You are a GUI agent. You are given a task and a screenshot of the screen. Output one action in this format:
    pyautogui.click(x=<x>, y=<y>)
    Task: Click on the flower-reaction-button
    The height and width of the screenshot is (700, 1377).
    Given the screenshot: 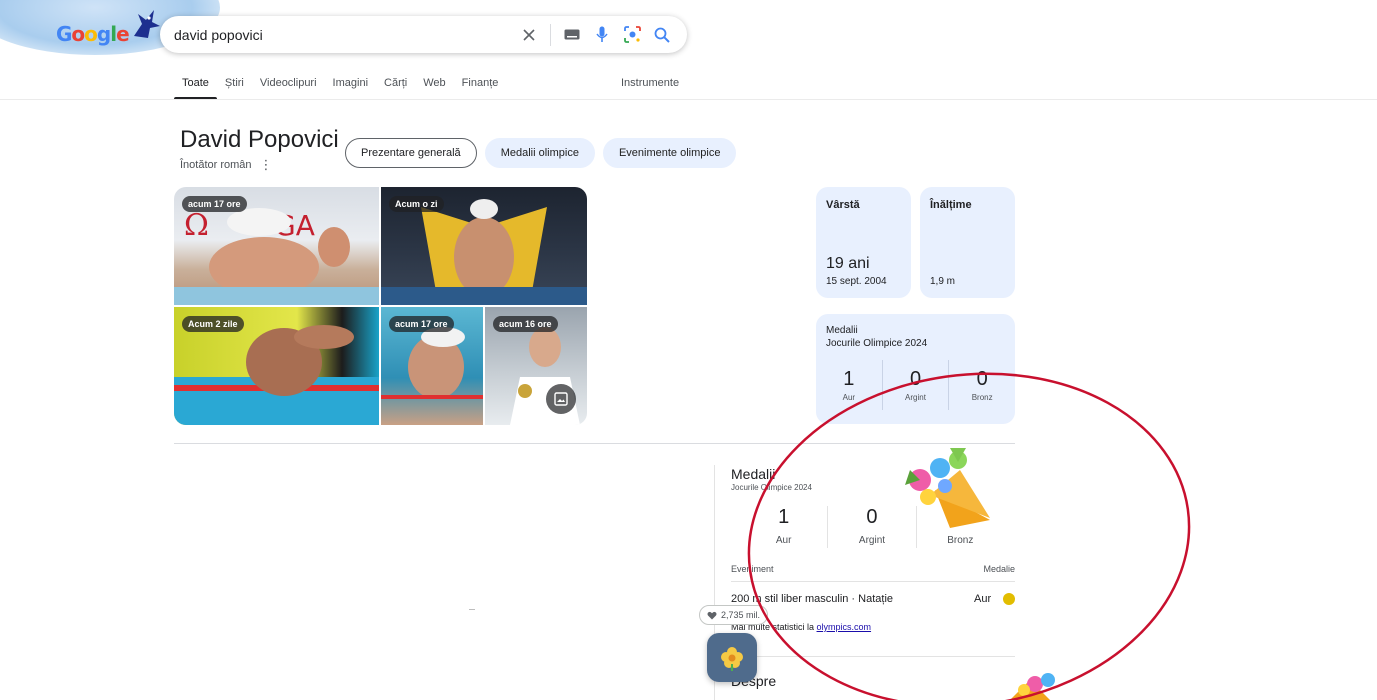 What is the action you would take?
    pyautogui.click(x=732, y=657)
    